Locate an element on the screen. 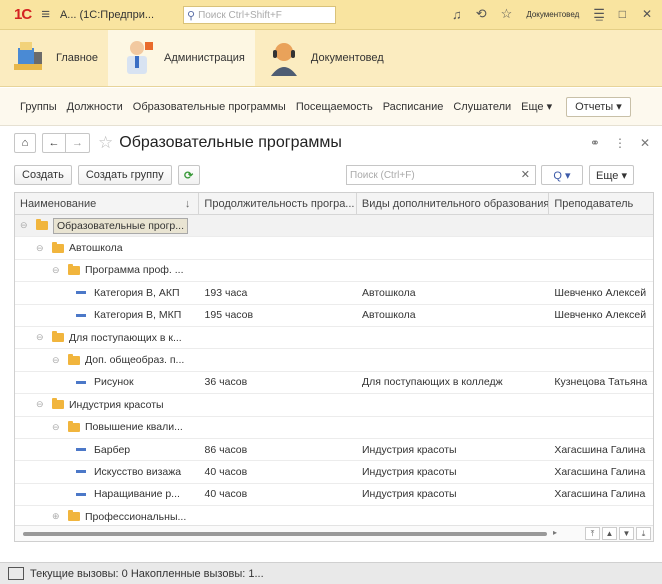  global-search-placeholder: Поиск Ctrl+Shift+F is located at coordinates (240, 15).